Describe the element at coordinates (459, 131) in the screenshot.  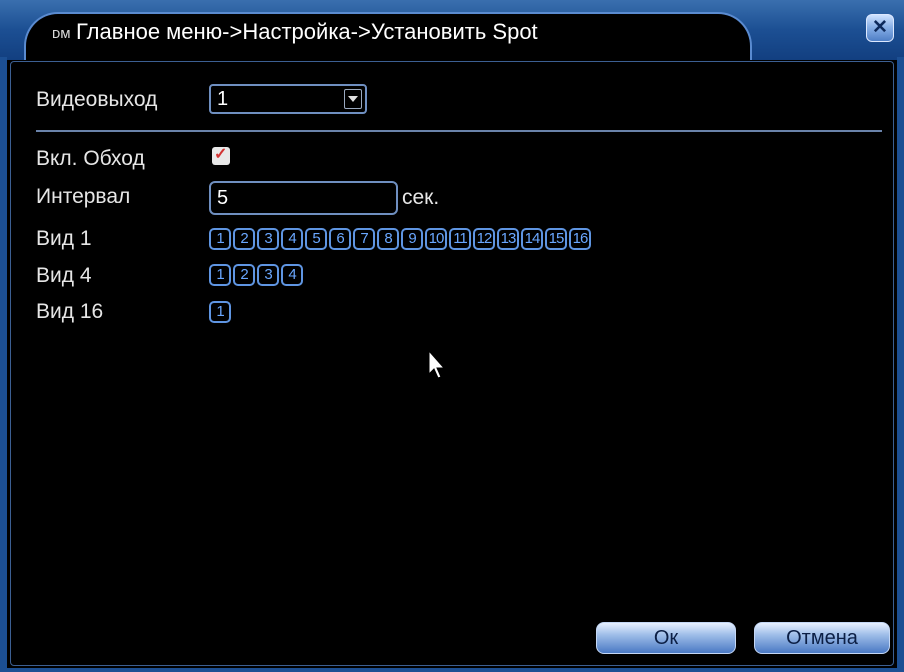
I see `section-divider` at that location.